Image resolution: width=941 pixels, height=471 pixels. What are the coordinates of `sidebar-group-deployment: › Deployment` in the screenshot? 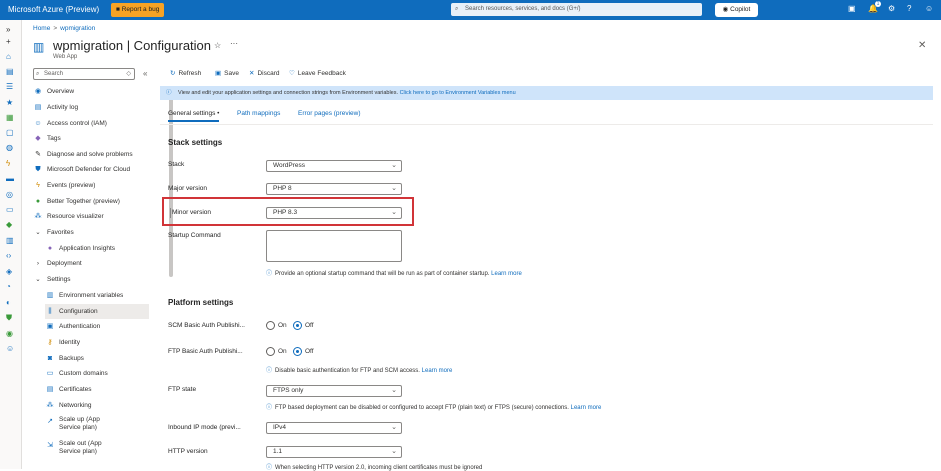 It's located at (95, 263).